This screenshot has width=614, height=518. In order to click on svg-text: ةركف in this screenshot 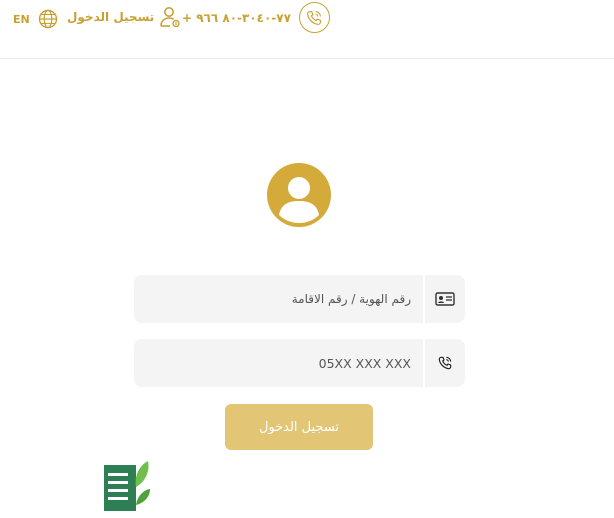, I will do `click(1, 490)`.